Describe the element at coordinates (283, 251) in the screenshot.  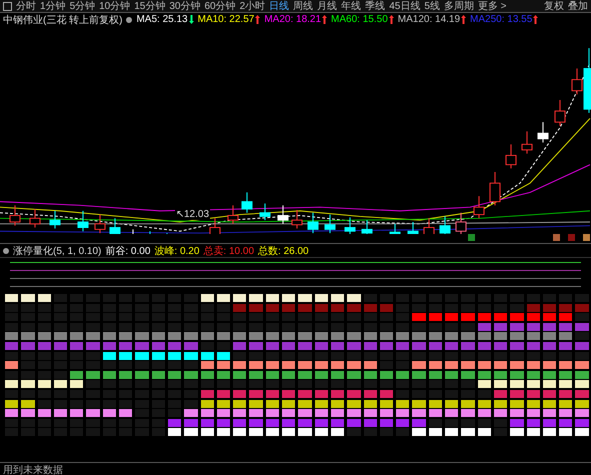
I see `indicator-value: 总数: 26.00` at that location.